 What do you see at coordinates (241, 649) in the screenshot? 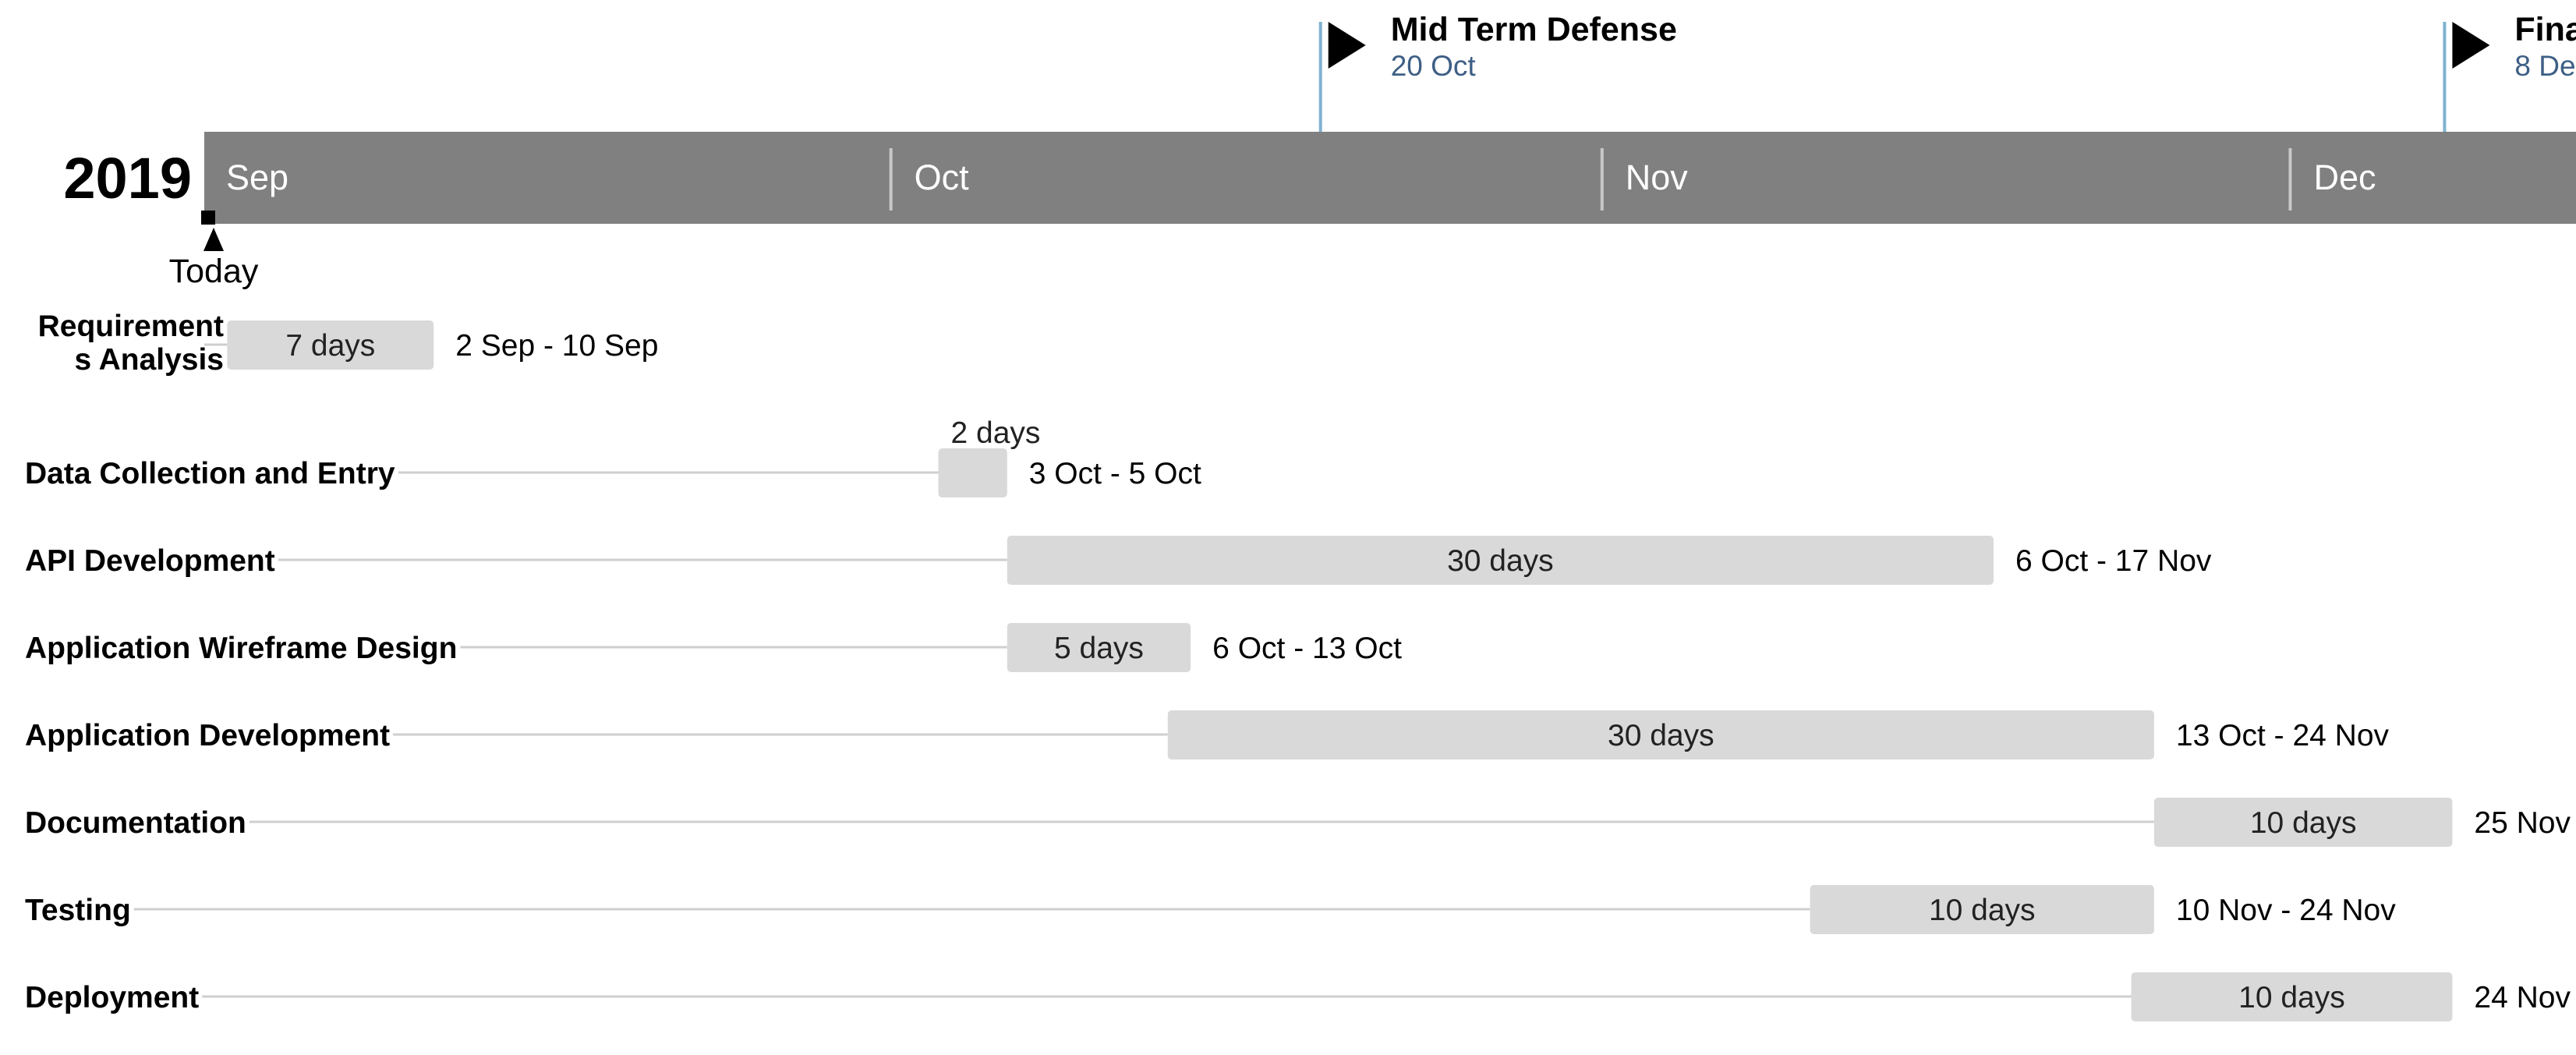
I see `task-name: Application Wireframe Design` at bounding box center [241, 649].